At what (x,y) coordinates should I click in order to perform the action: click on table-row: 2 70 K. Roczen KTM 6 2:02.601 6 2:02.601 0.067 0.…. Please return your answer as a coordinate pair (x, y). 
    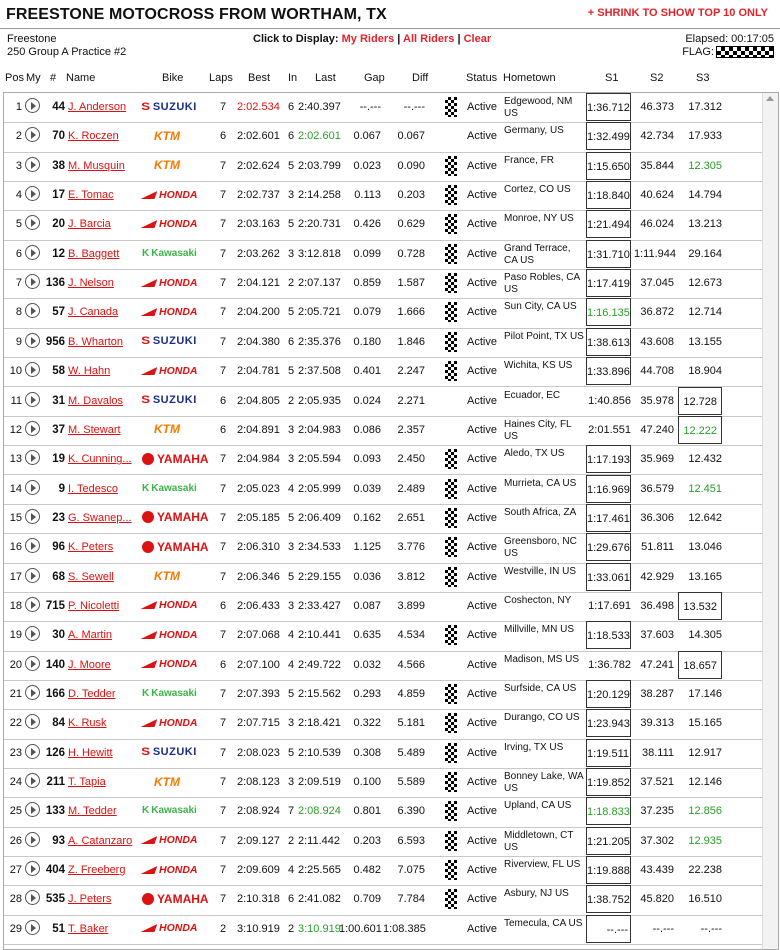
    Looking at the image, I should click on (383, 137).